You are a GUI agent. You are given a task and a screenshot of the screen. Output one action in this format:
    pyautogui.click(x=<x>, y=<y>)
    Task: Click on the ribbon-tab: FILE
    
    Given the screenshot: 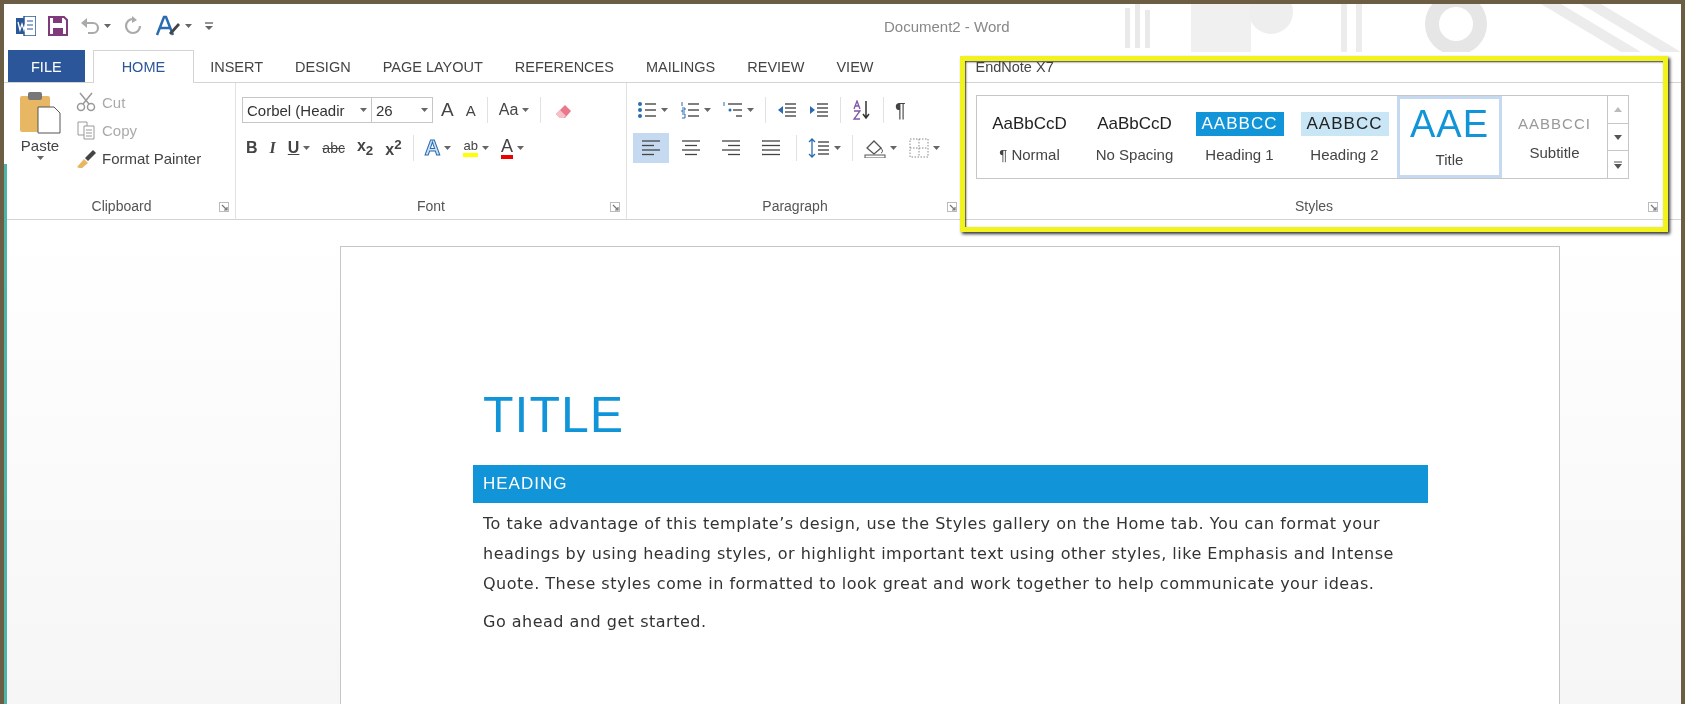 What is the action you would take?
    pyautogui.click(x=46, y=66)
    